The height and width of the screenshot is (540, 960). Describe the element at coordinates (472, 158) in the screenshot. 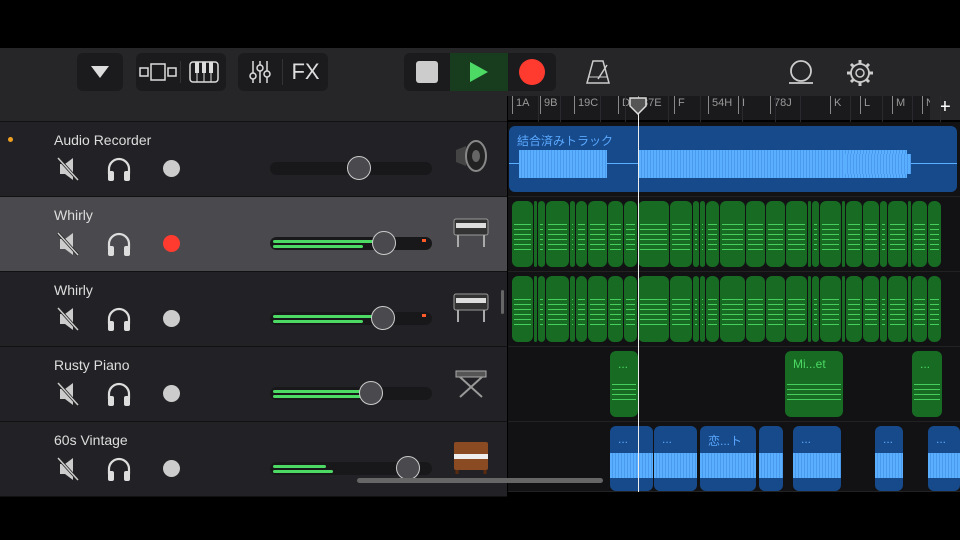

I see `speaker-icon` at that location.